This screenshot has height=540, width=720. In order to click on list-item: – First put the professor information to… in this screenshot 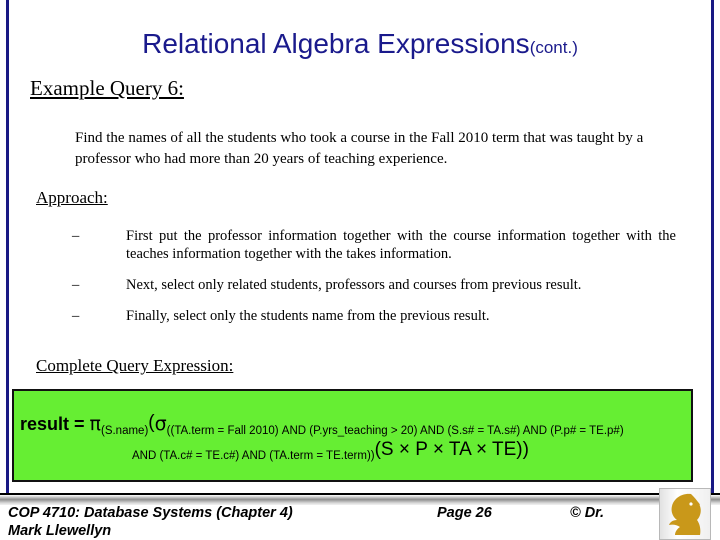, I will do `click(367, 245)`.